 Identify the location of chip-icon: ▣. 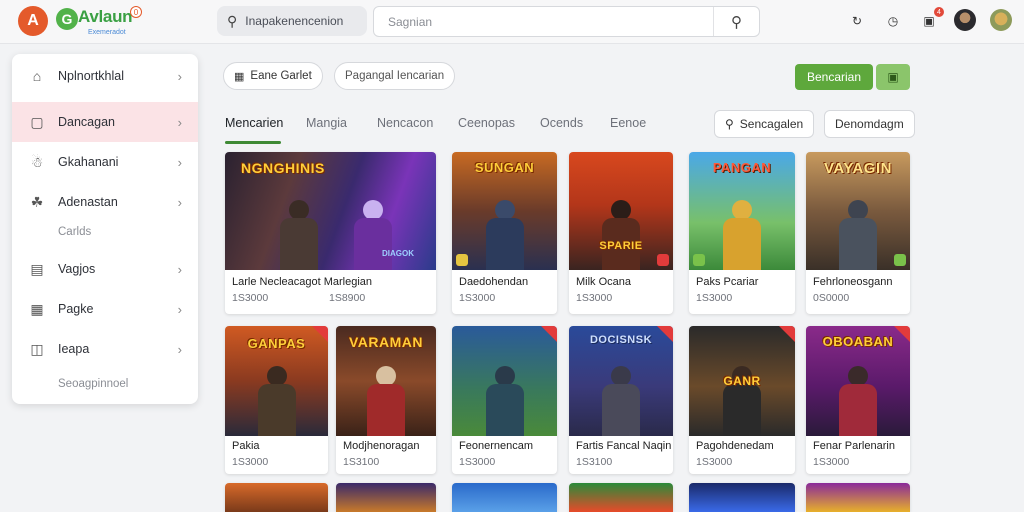
(893, 77).